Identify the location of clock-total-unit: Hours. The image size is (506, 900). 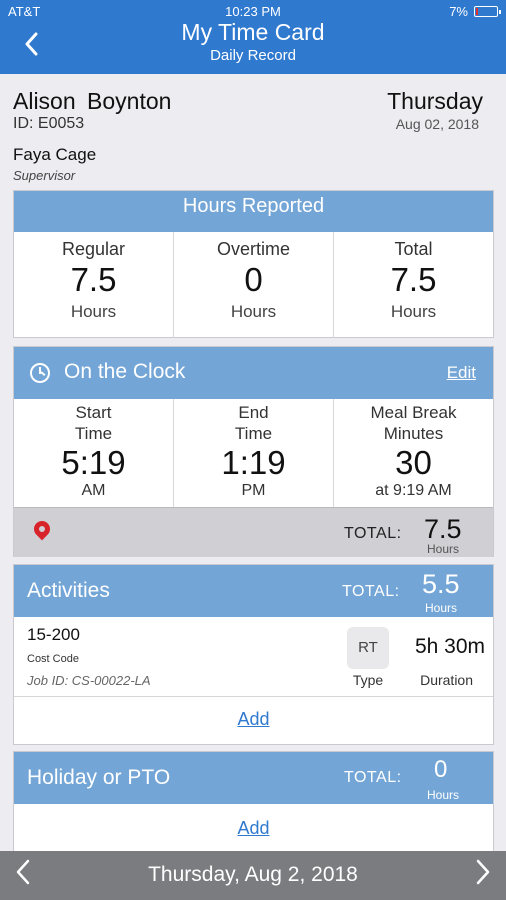
(443, 549).